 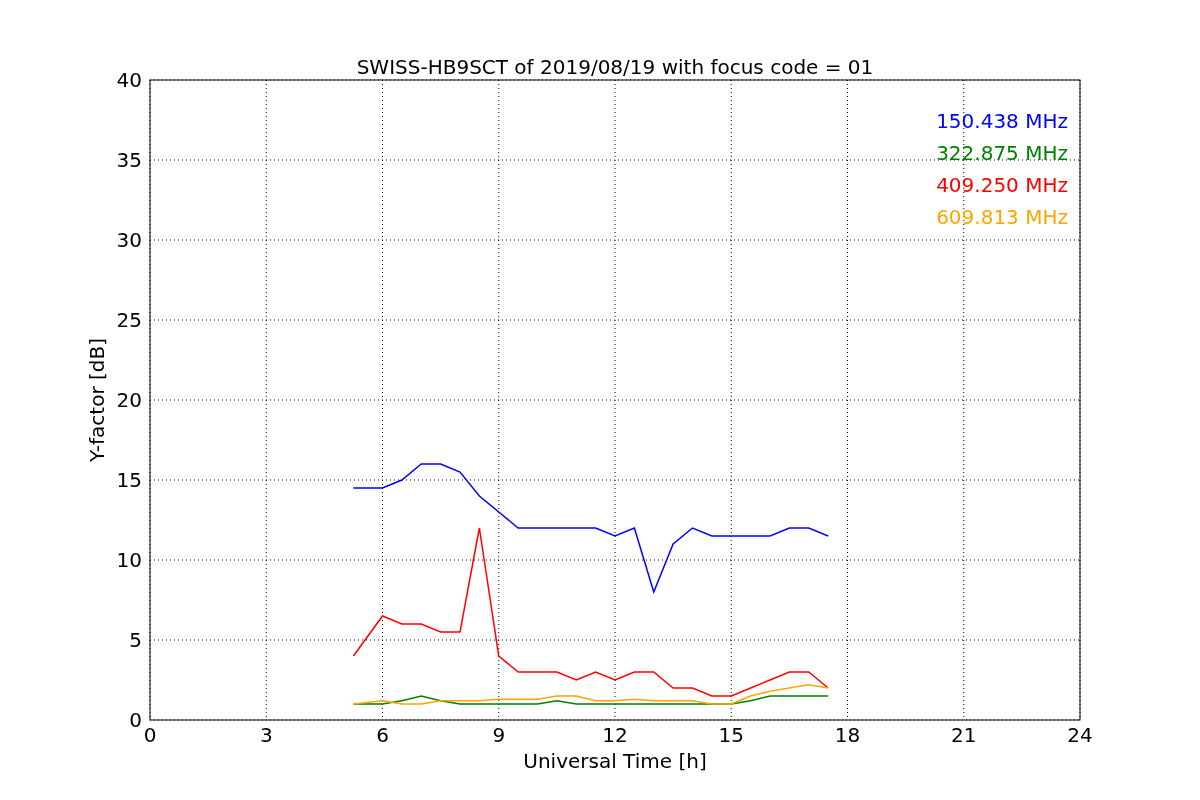 I want to click on y-tick-label: 25, so click(x=129, y=320).